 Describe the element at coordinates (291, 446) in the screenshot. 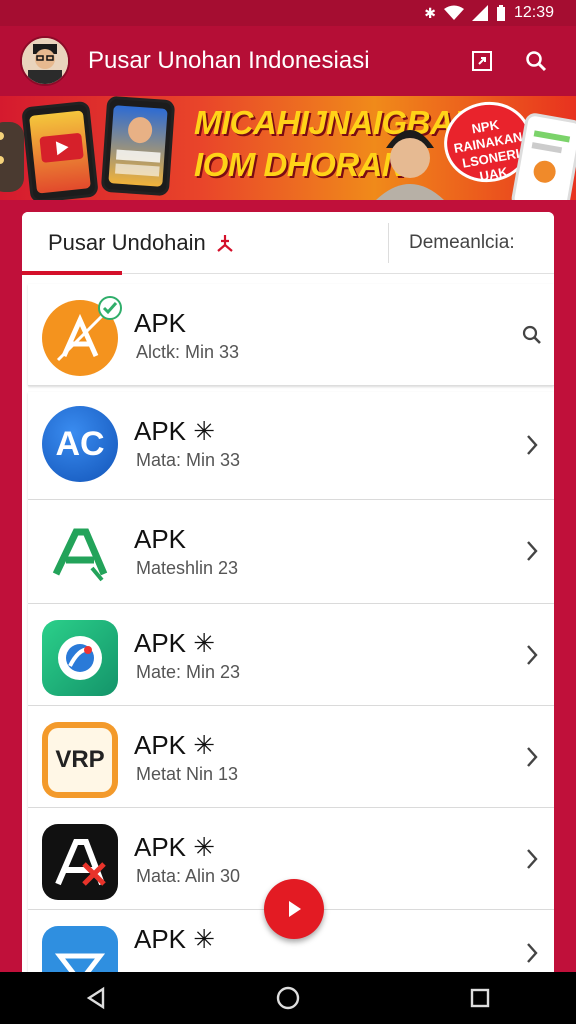

I see `list-item: AC APK ✳ Mata: Min 33` at that location.